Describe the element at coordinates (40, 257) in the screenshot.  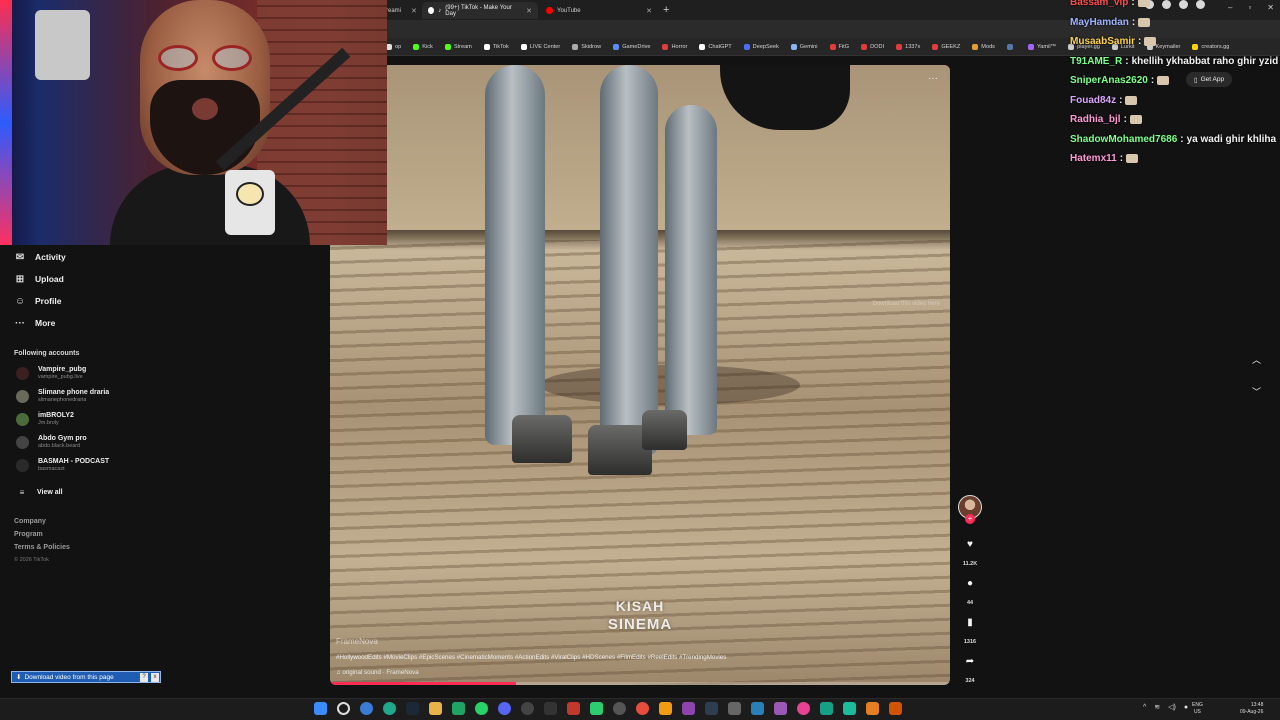
I see `sidebar-item-activity: ✉ Activity` at that location.